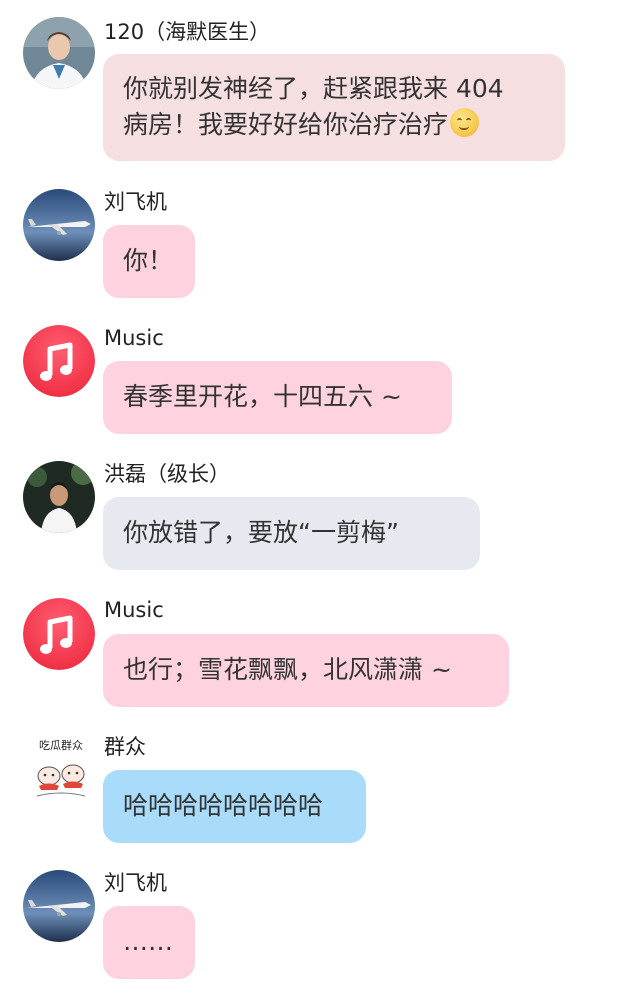  I want to click on message-bubble: 你就别发神经了，赶紧跟我来 404 病房！我要好好给你治疗治疗, so click(334, 107).